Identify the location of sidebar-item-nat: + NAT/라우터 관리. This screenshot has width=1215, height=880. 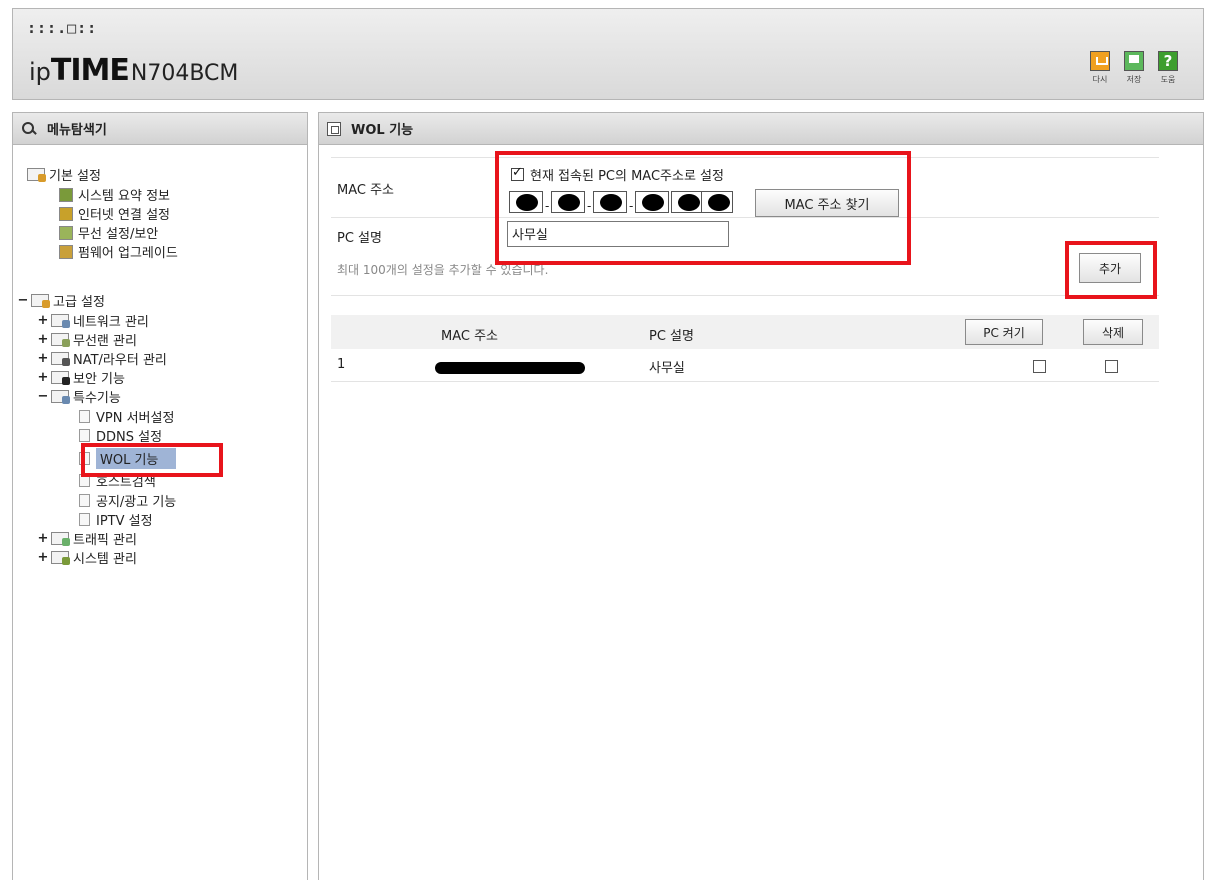
(102, 358).